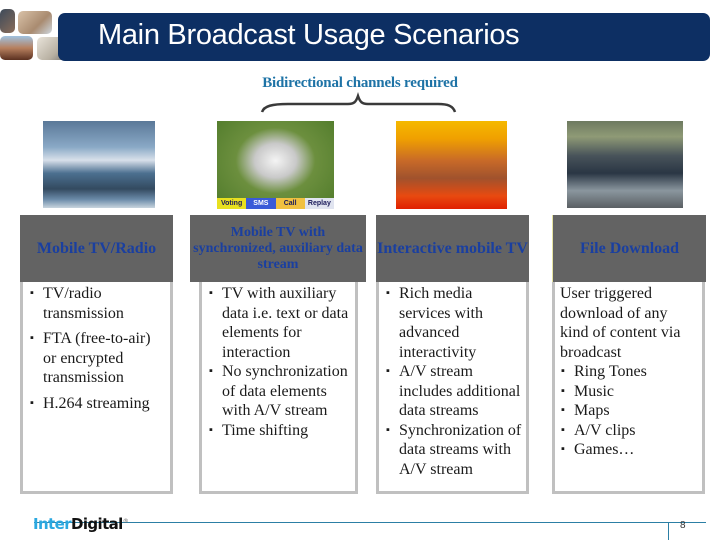  I want to click on broadcast-image-football: Voting SMS Call Replay, so click(275, 165).